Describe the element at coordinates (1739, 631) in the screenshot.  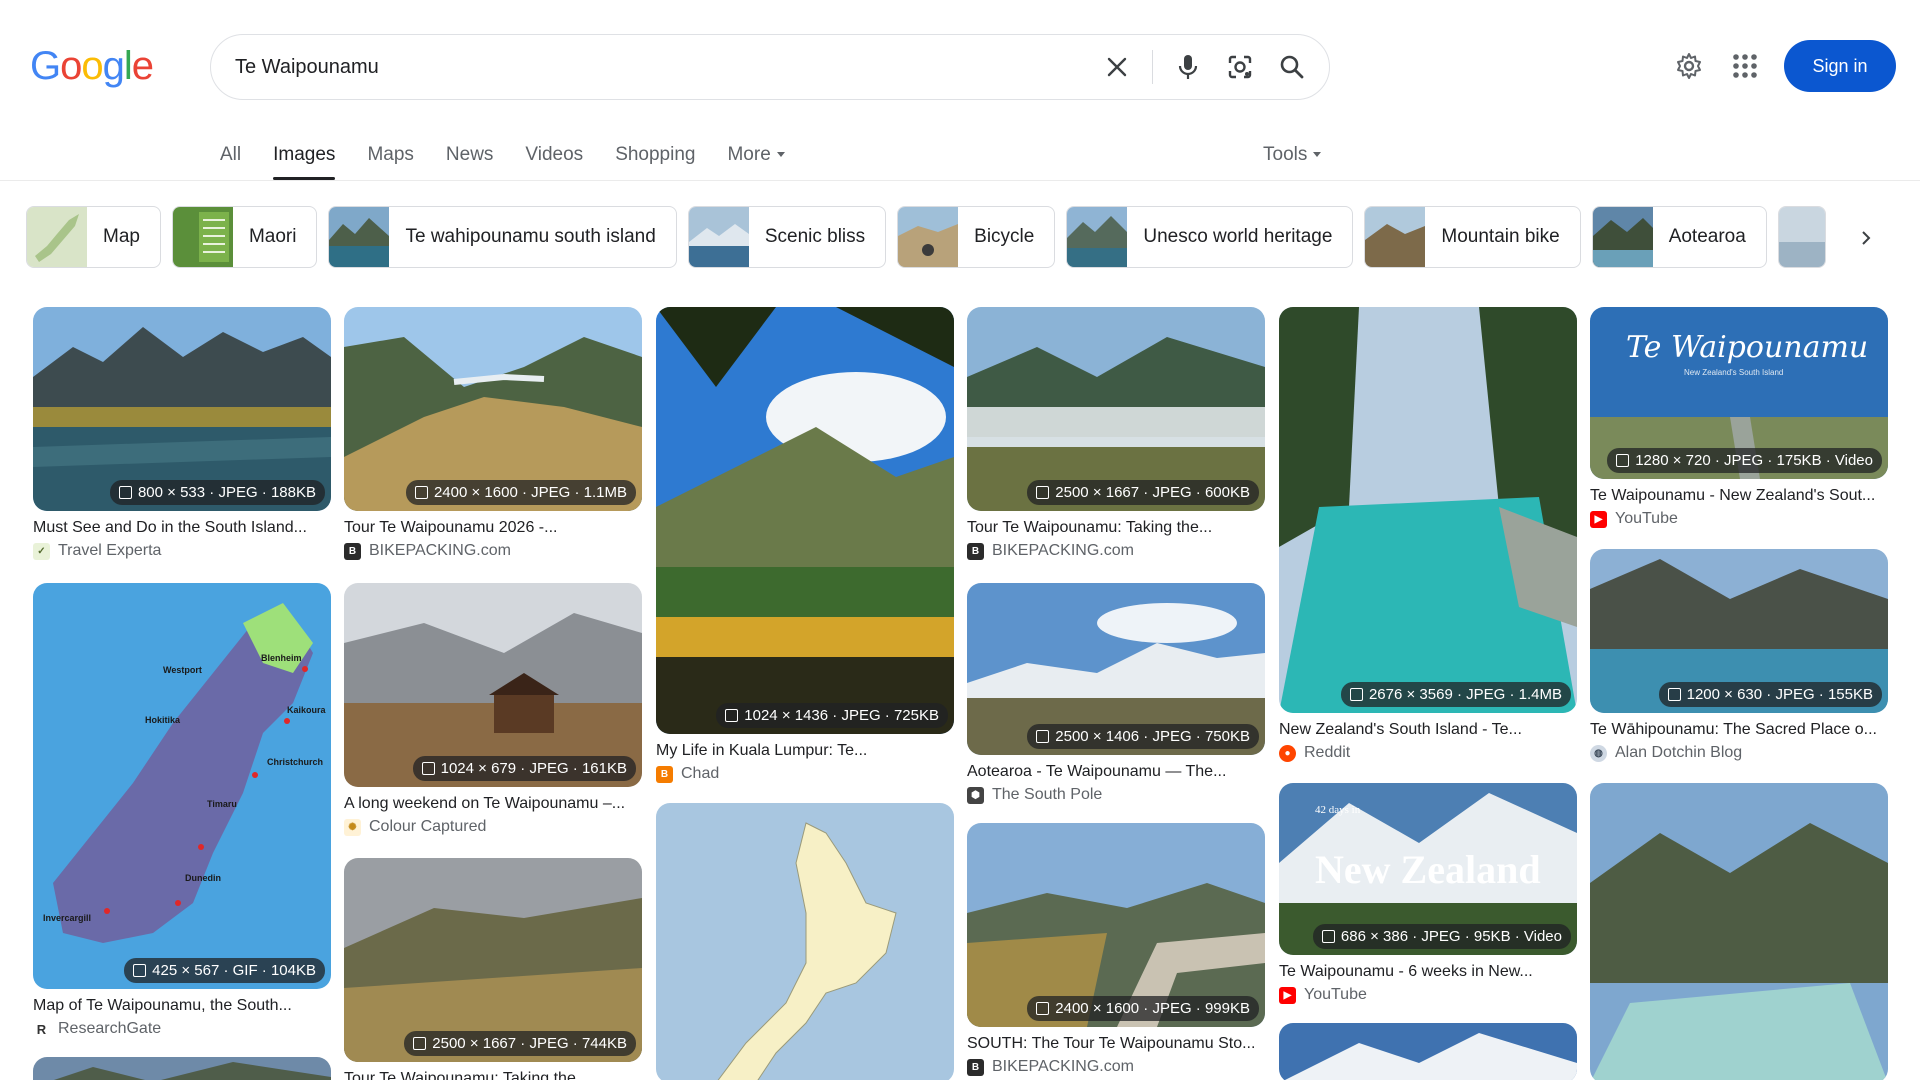
I see `result-image: 1200 × 630 · JPEG · 155KB` at that location.